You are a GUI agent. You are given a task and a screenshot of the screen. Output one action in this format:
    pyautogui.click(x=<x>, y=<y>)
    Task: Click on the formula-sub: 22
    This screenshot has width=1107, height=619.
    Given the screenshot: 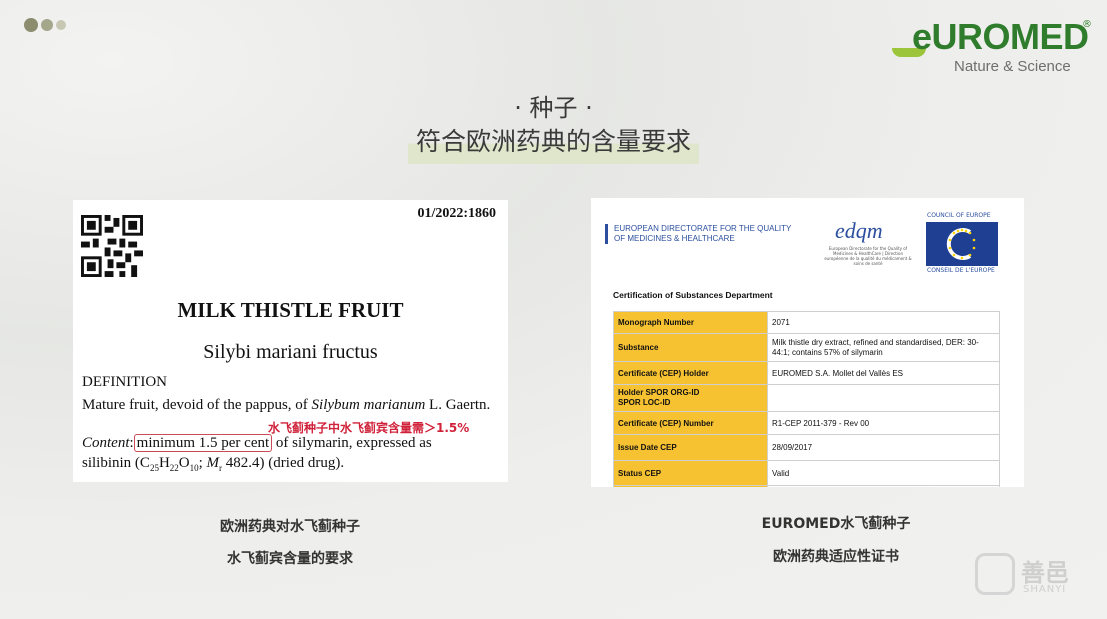 What is the action you would take?
    pyautogui.click(x=174, y=468)
    